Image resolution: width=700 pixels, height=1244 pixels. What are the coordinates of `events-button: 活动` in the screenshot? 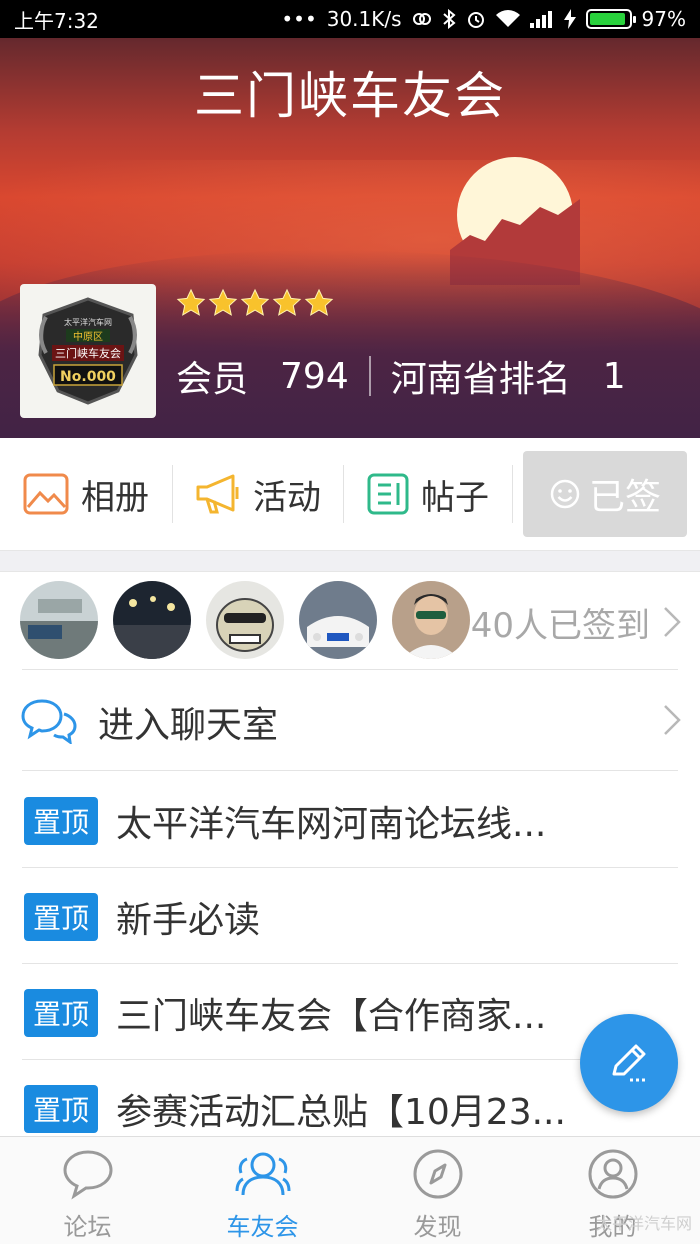 It's located at (258, 494).